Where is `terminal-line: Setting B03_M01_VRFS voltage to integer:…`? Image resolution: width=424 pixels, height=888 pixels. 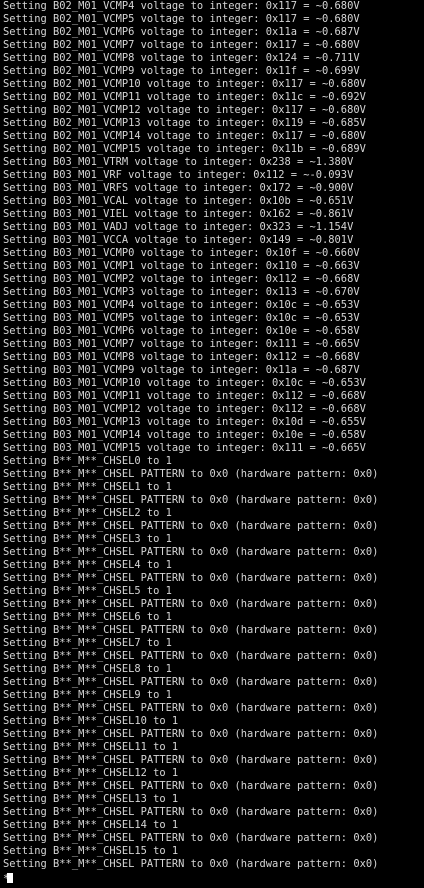
terminal-line: Setting B03_M01_VRFS voltage to integer:… is located at coordinates (178, 188).